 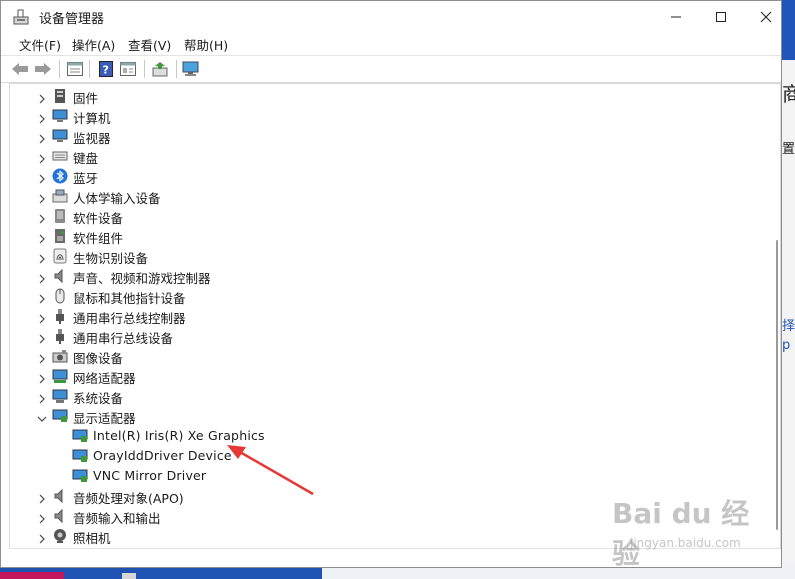 What do you see at coordinates (60, 136) in the screenshot?
I see `monitor-icon` at bounding box center [60, 136].